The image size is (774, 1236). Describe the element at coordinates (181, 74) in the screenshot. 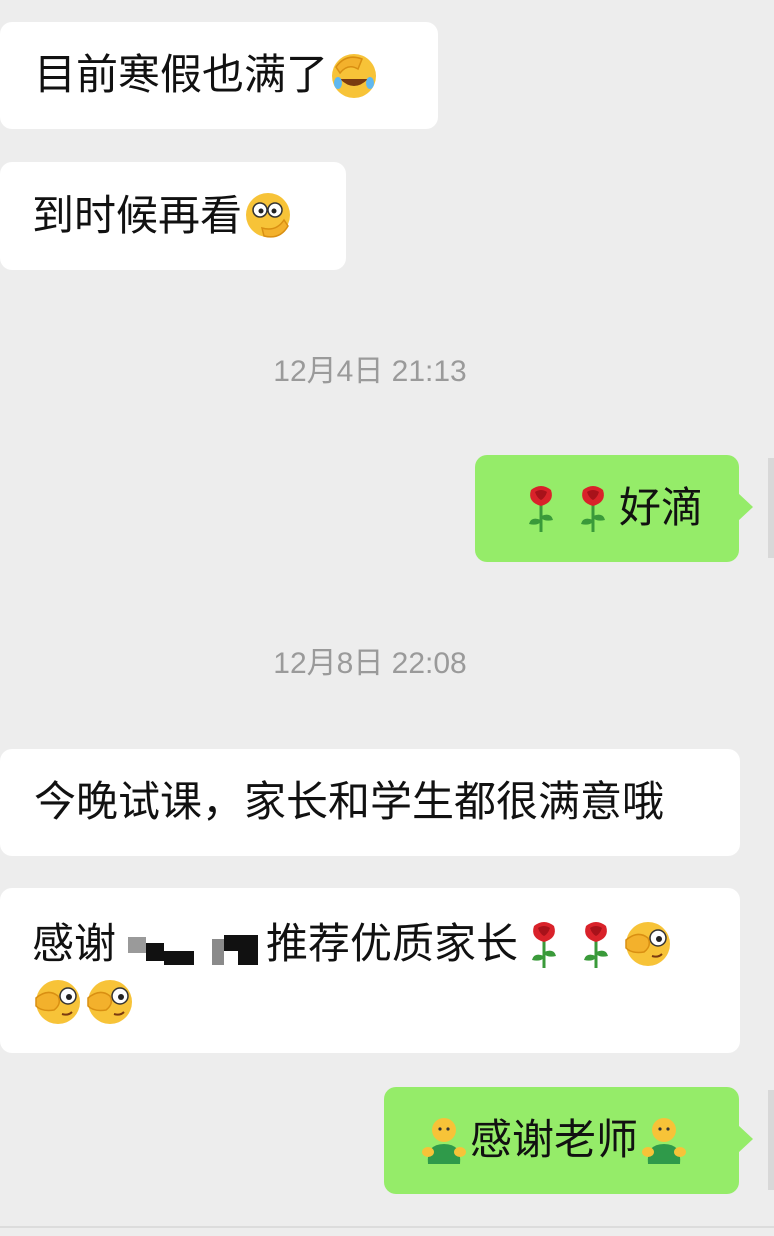

I see `message-text: 目前寒假也满了` at that location.